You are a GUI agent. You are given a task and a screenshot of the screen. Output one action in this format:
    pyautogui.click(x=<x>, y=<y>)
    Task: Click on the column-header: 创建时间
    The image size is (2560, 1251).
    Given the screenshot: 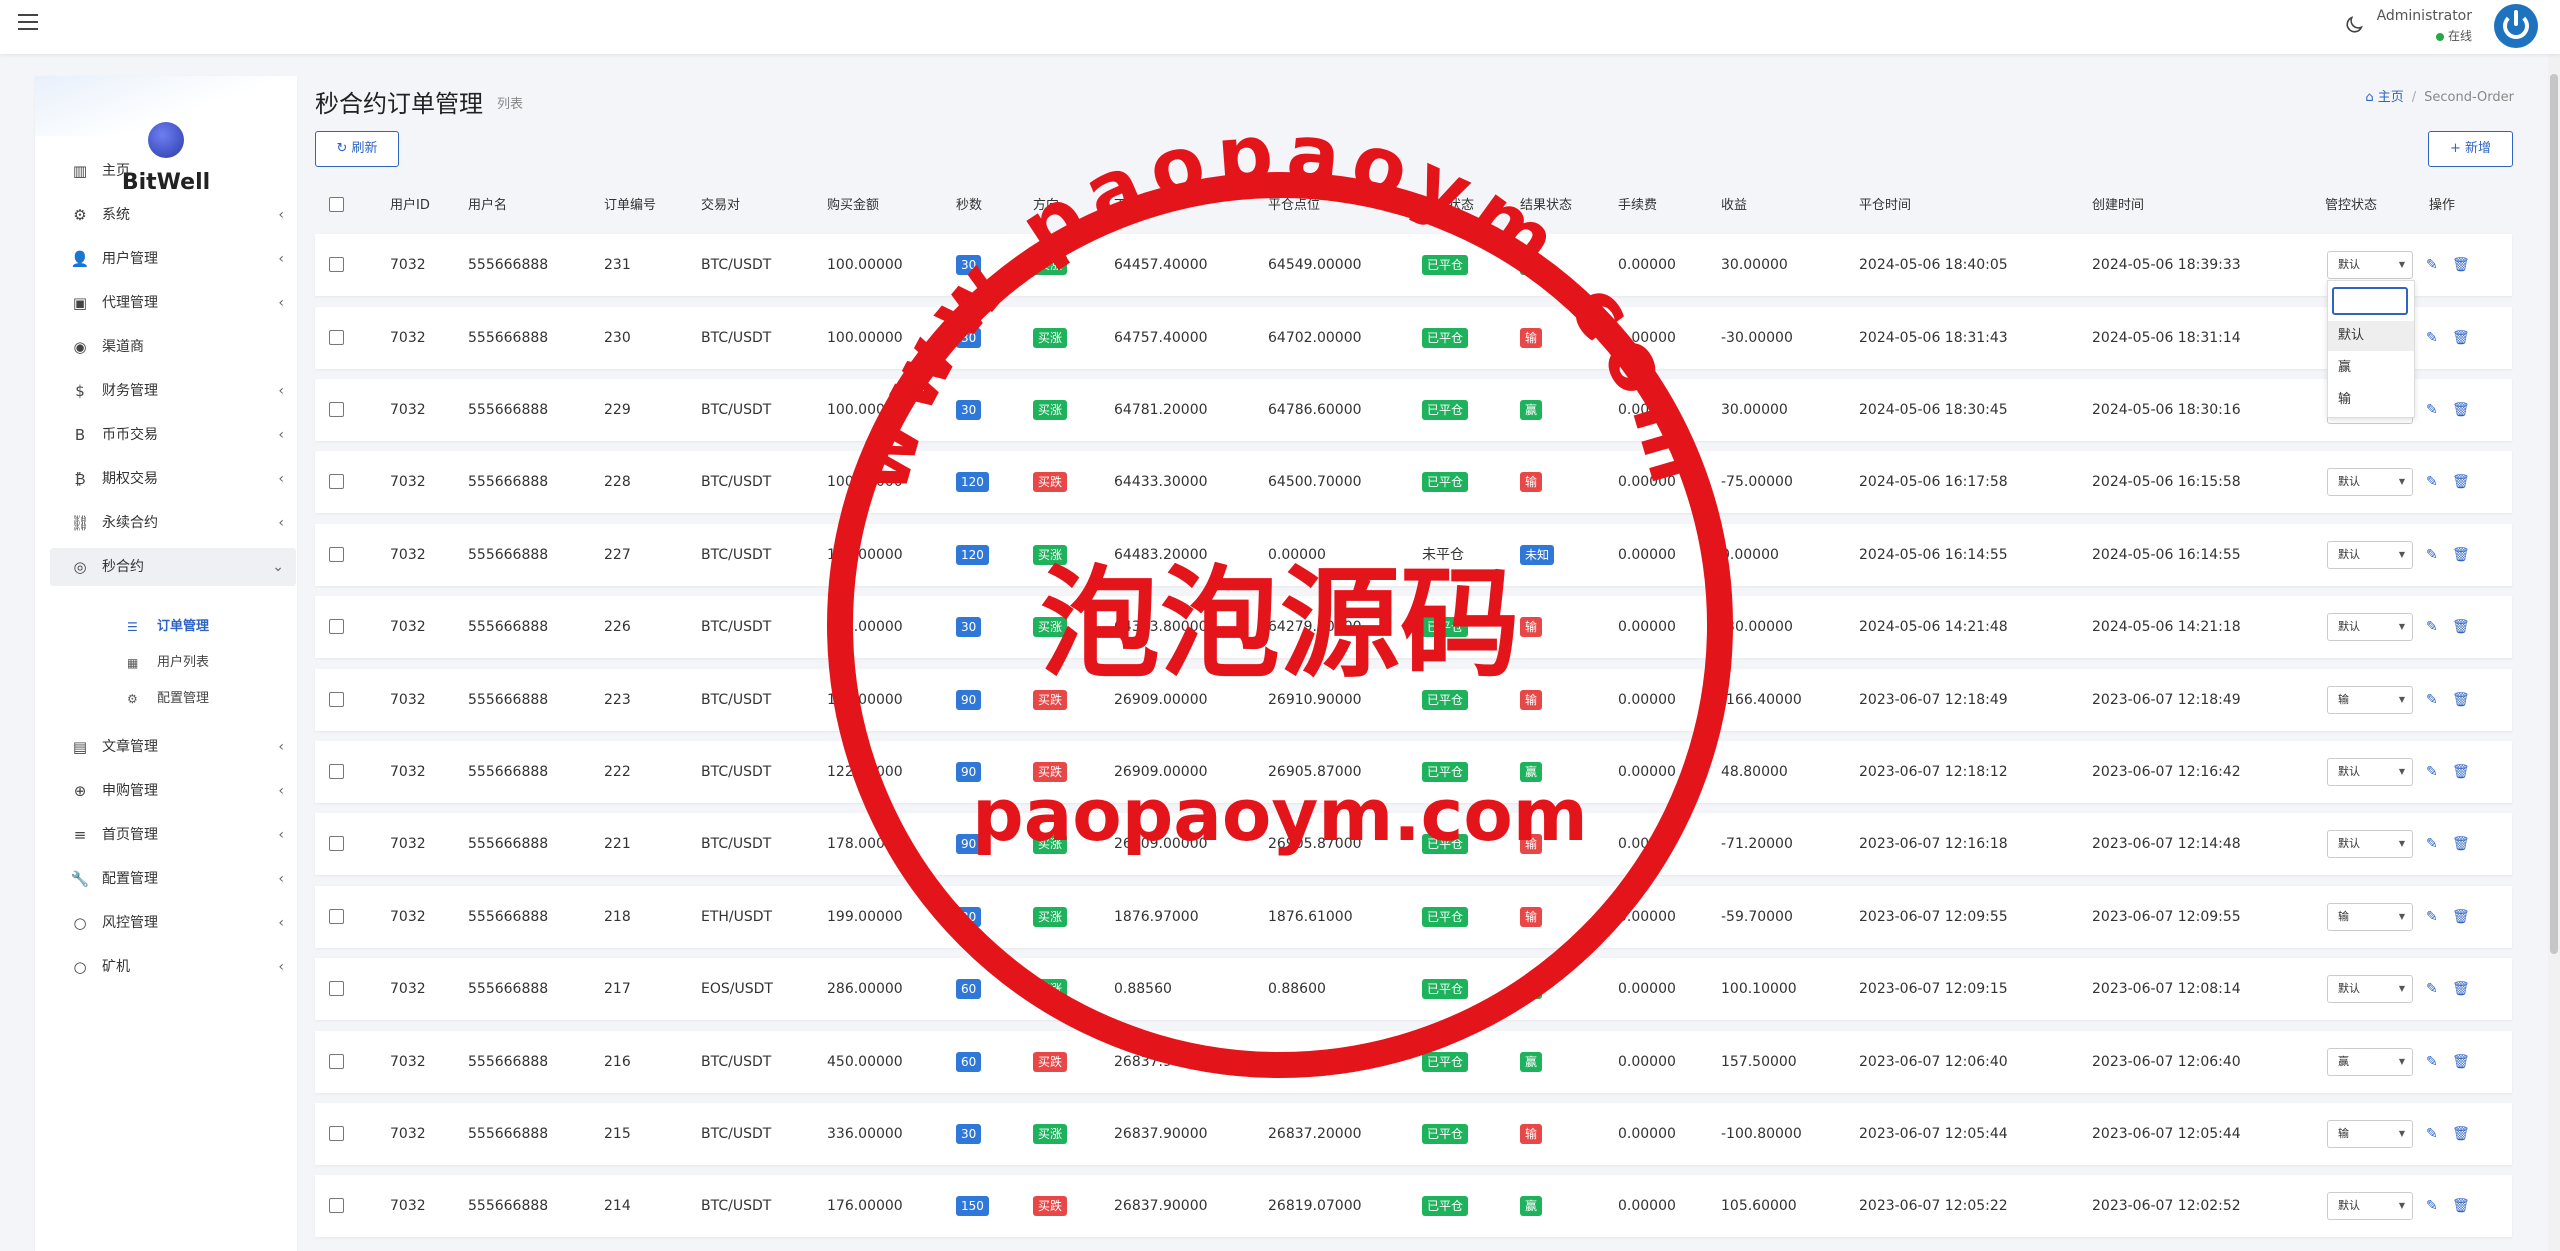 What is the action you would take?
    pyautogui.click(x=2118, y=203)
    